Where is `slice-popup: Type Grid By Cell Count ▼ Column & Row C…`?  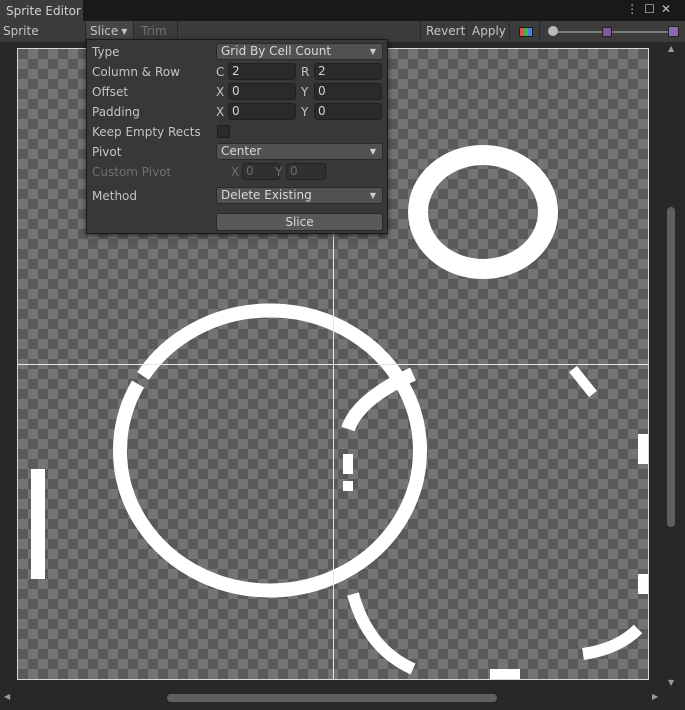 slice-popup: Type Grid By Cell Count ▼ Column & Row C… is located at coordinates (237, 136).